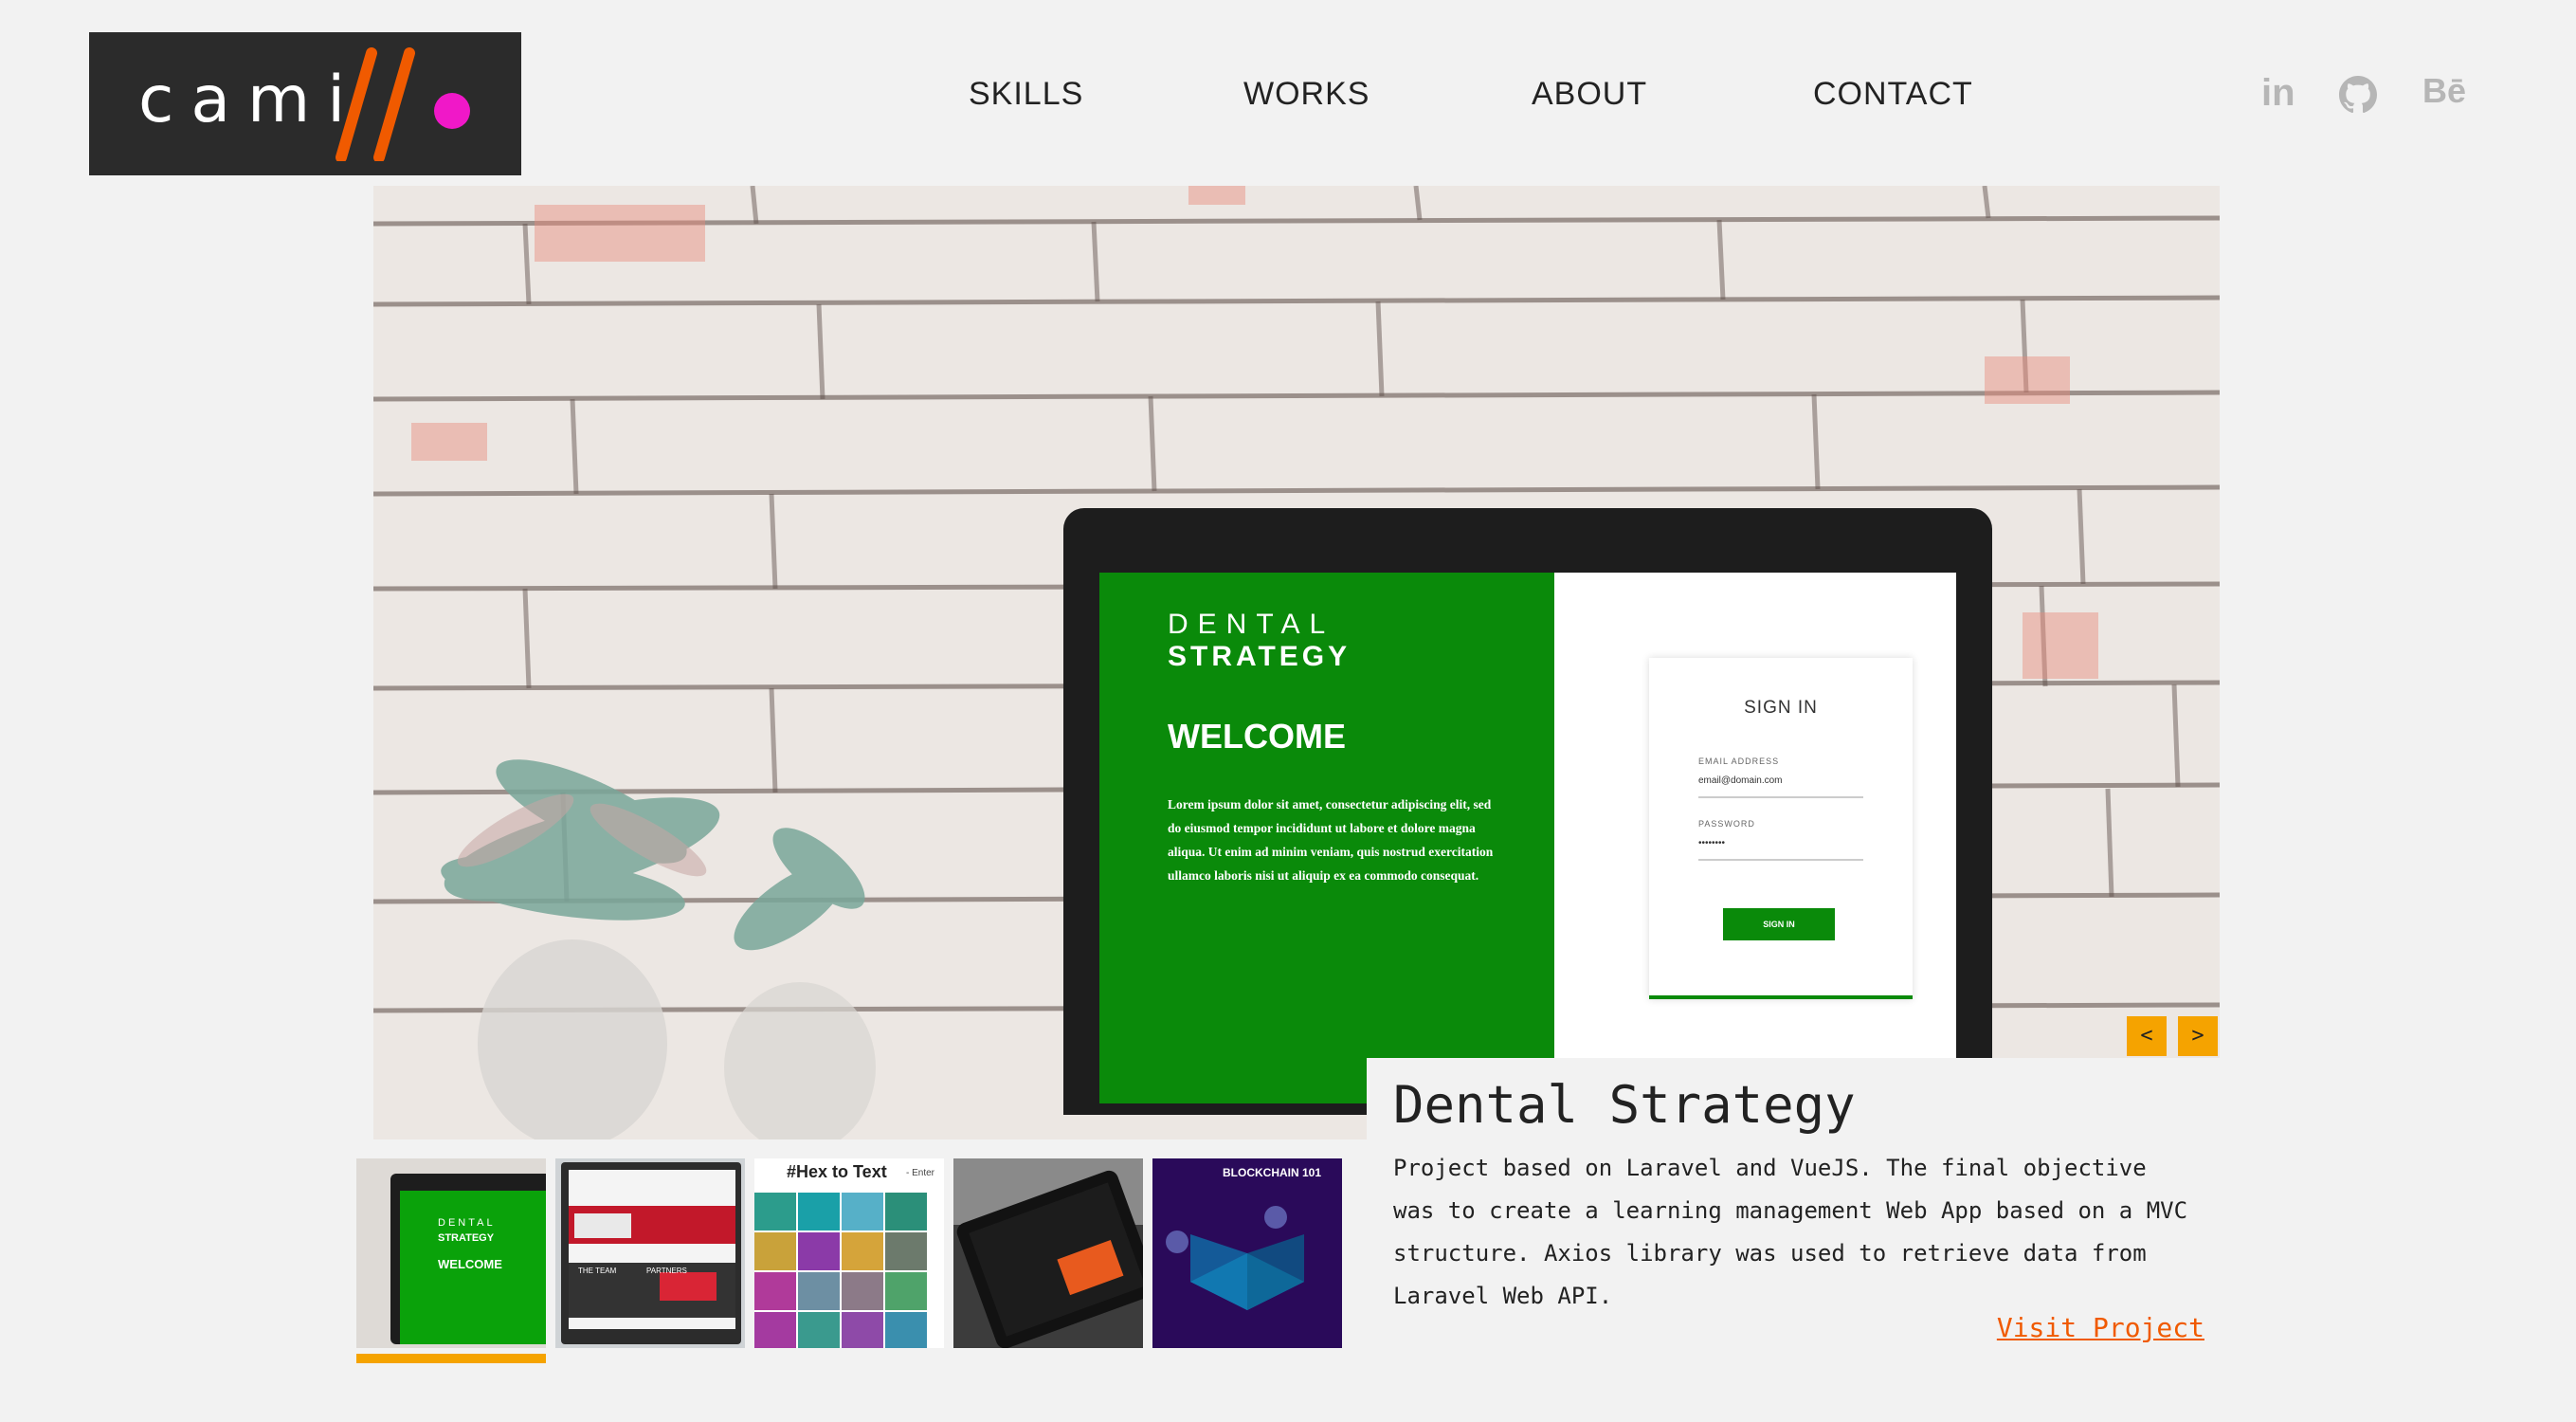 This screenshot has height=1422, width=2576. What do you see at coordinates (1247, 1253) in the screenshot?
I see `thumbnail-blockchain: BLOCKCHAIN 101` at bounding box center [1247, 1253].